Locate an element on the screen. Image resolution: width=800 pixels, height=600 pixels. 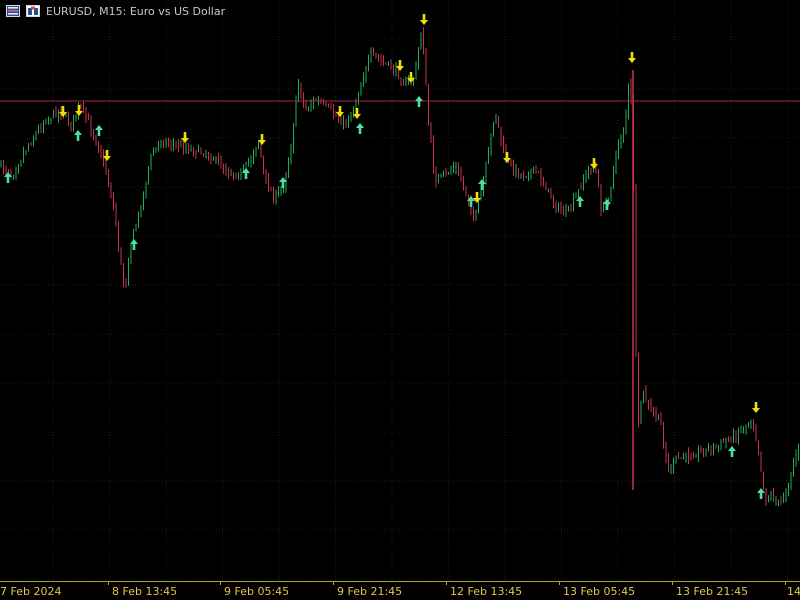
chart-header: EURUSD, M15: Euro vs US Dollar is located at coordinates (115, 11).